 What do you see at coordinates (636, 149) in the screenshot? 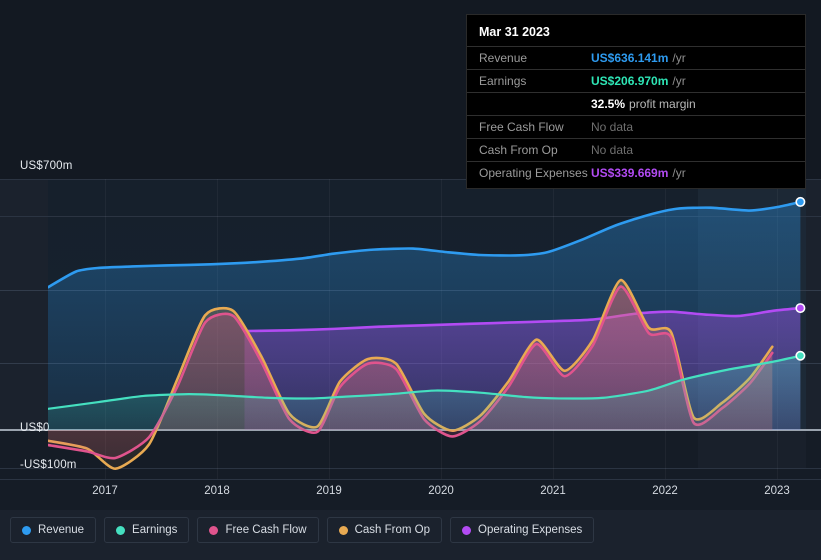
I see `tooltip-row: Cash From Op No data` at bounding box center [636, 149].